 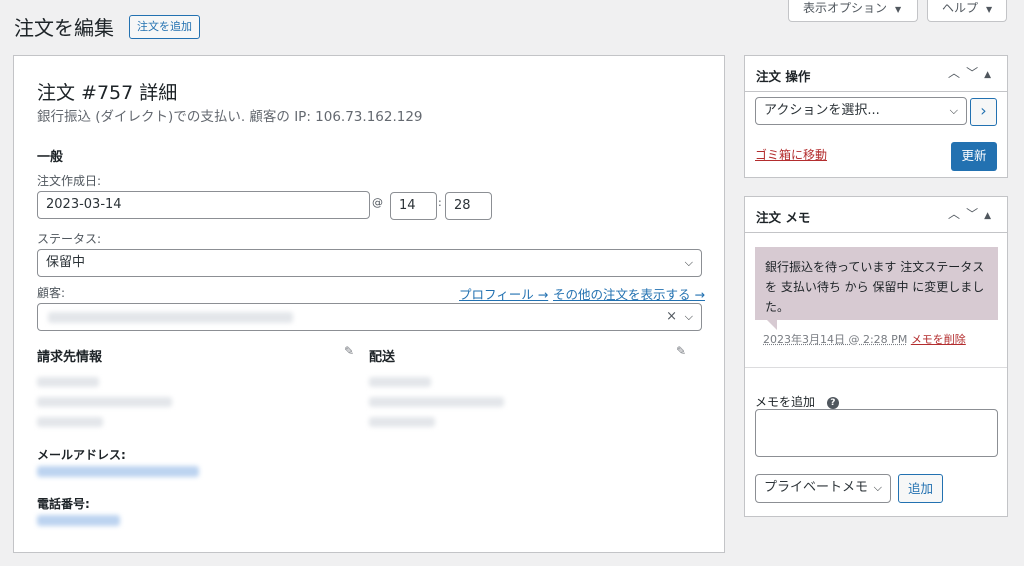 I want to click on update-button: 更新, so click(x=974, y=156).